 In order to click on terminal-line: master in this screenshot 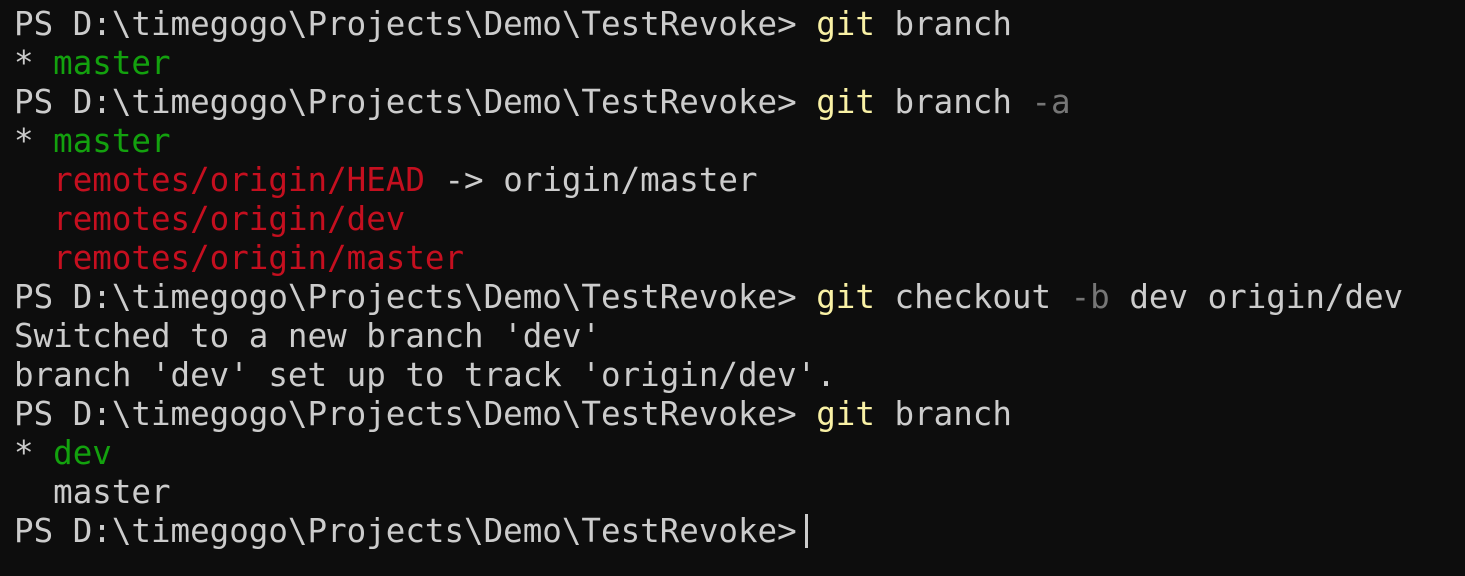, I will do `click(739, 492)`.